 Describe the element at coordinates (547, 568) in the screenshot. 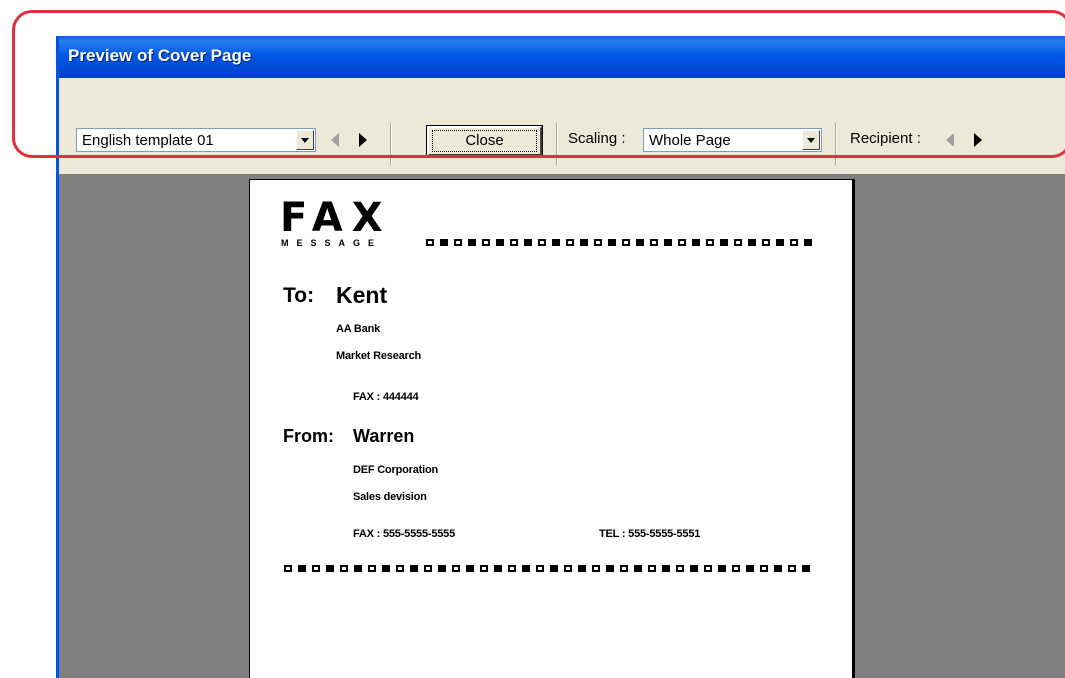

I see `decorative-square-border-bottom` at that location.